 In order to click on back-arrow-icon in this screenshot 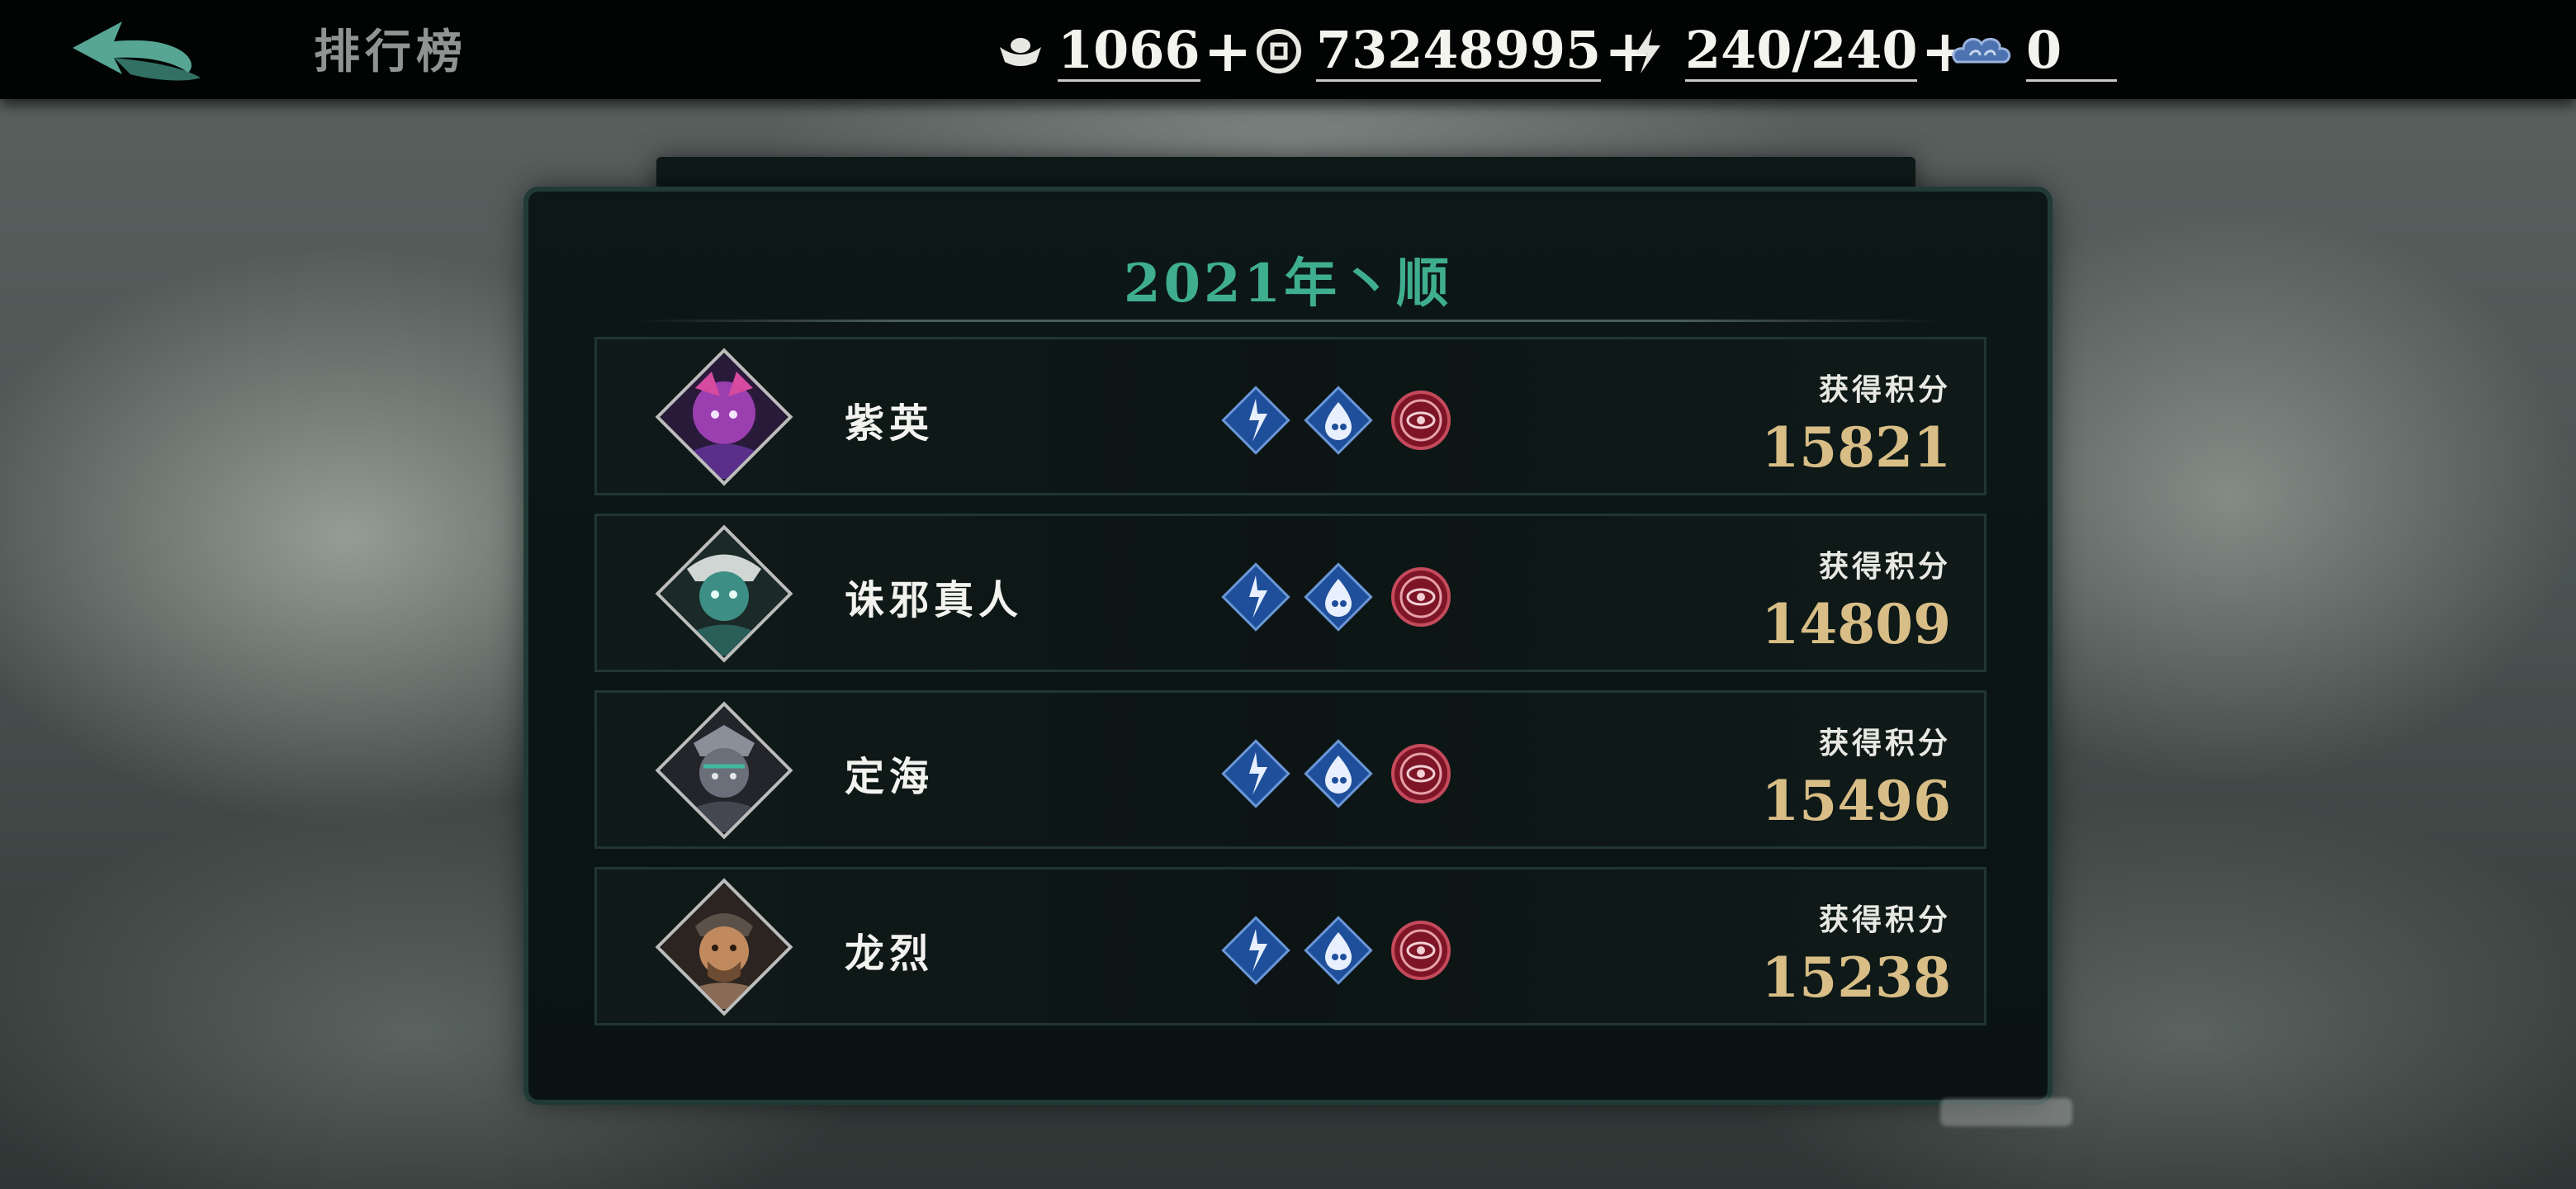, I will do `click(137, 51)`.